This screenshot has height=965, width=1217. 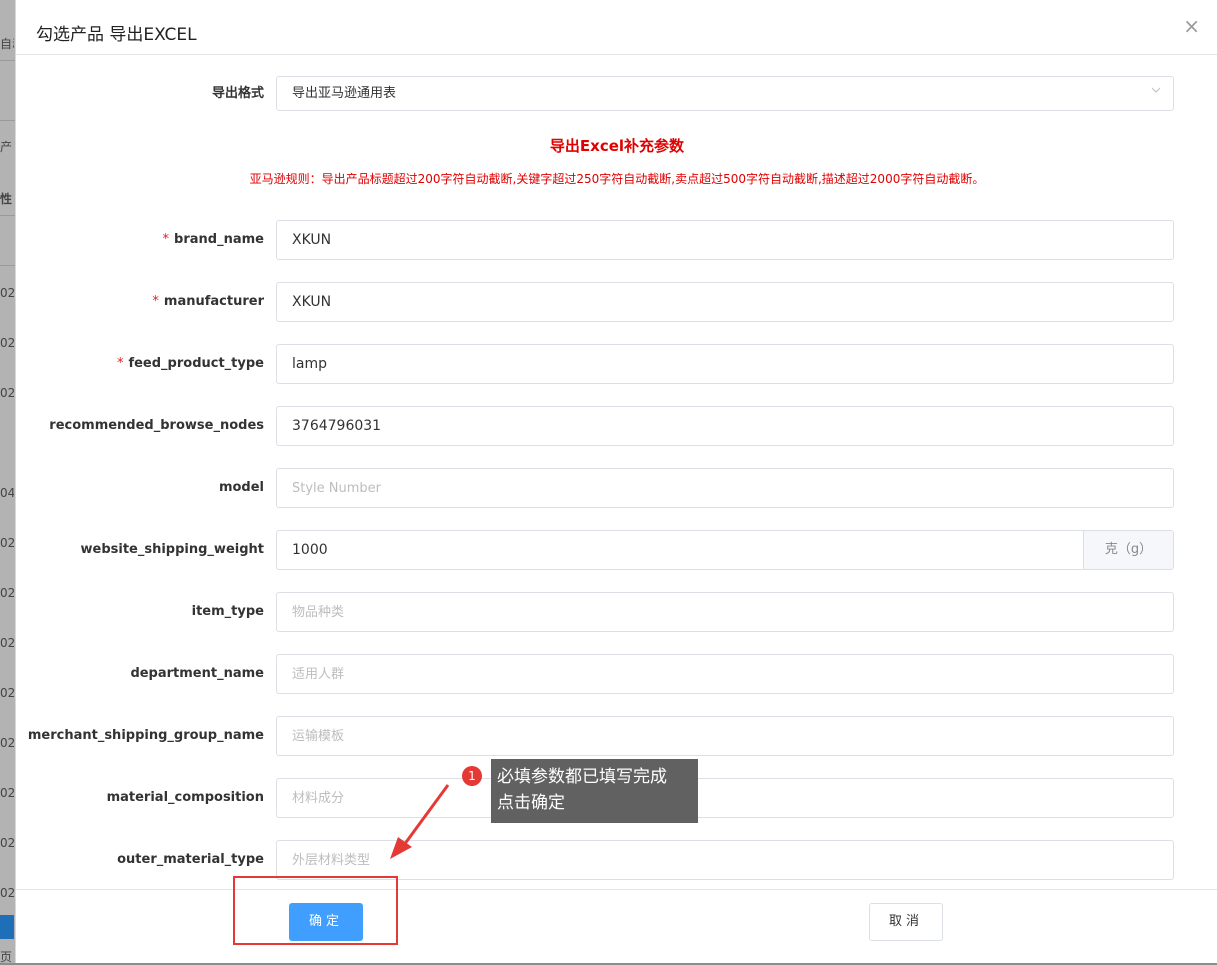 I want to click on annotation-line-2: 点击确定, so click(x=531, y=803).